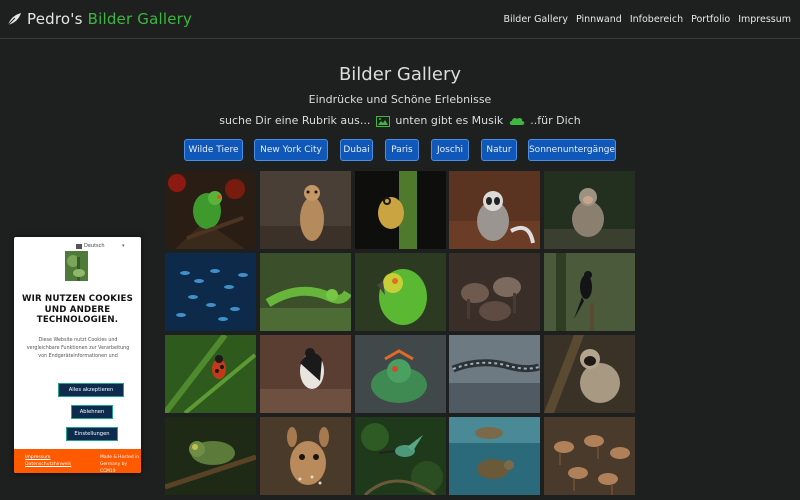 The height and width of the screenshot is (500, 800). I want to click on photo-horses, so click(494, 292).